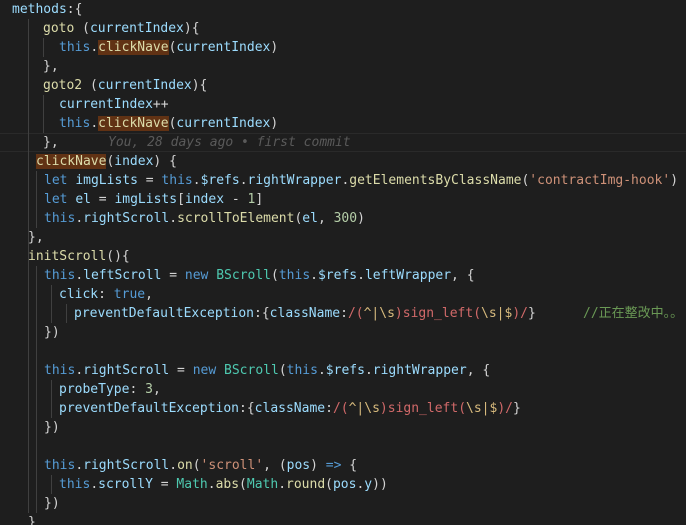  I want to click on prop-token: y, so click(368, 484).